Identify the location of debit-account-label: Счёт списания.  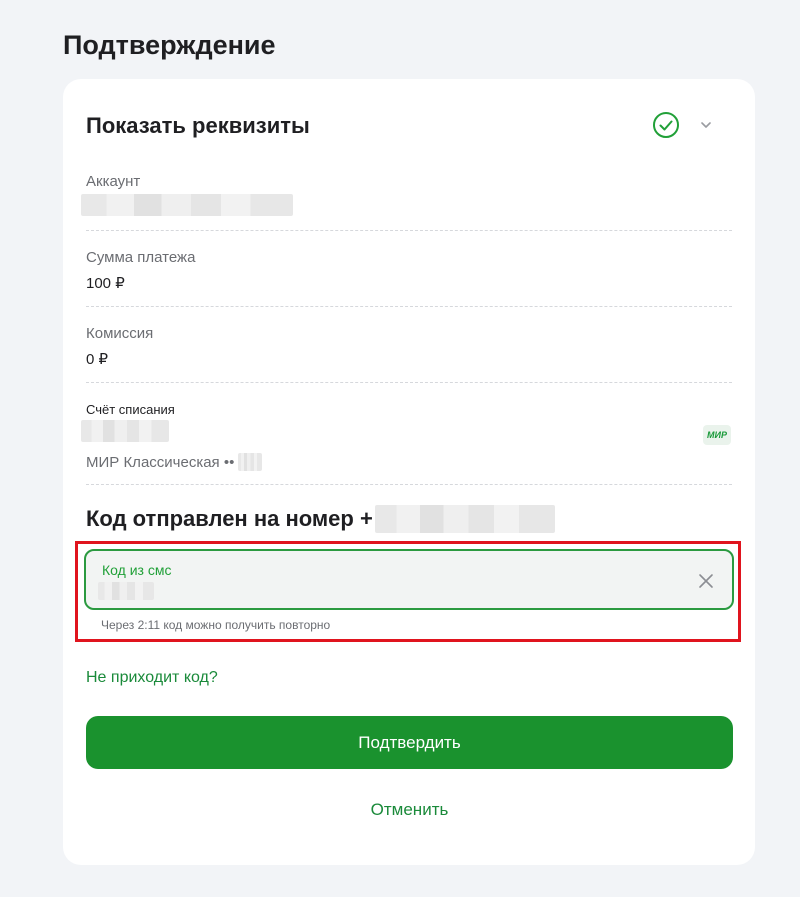
(130, 409).